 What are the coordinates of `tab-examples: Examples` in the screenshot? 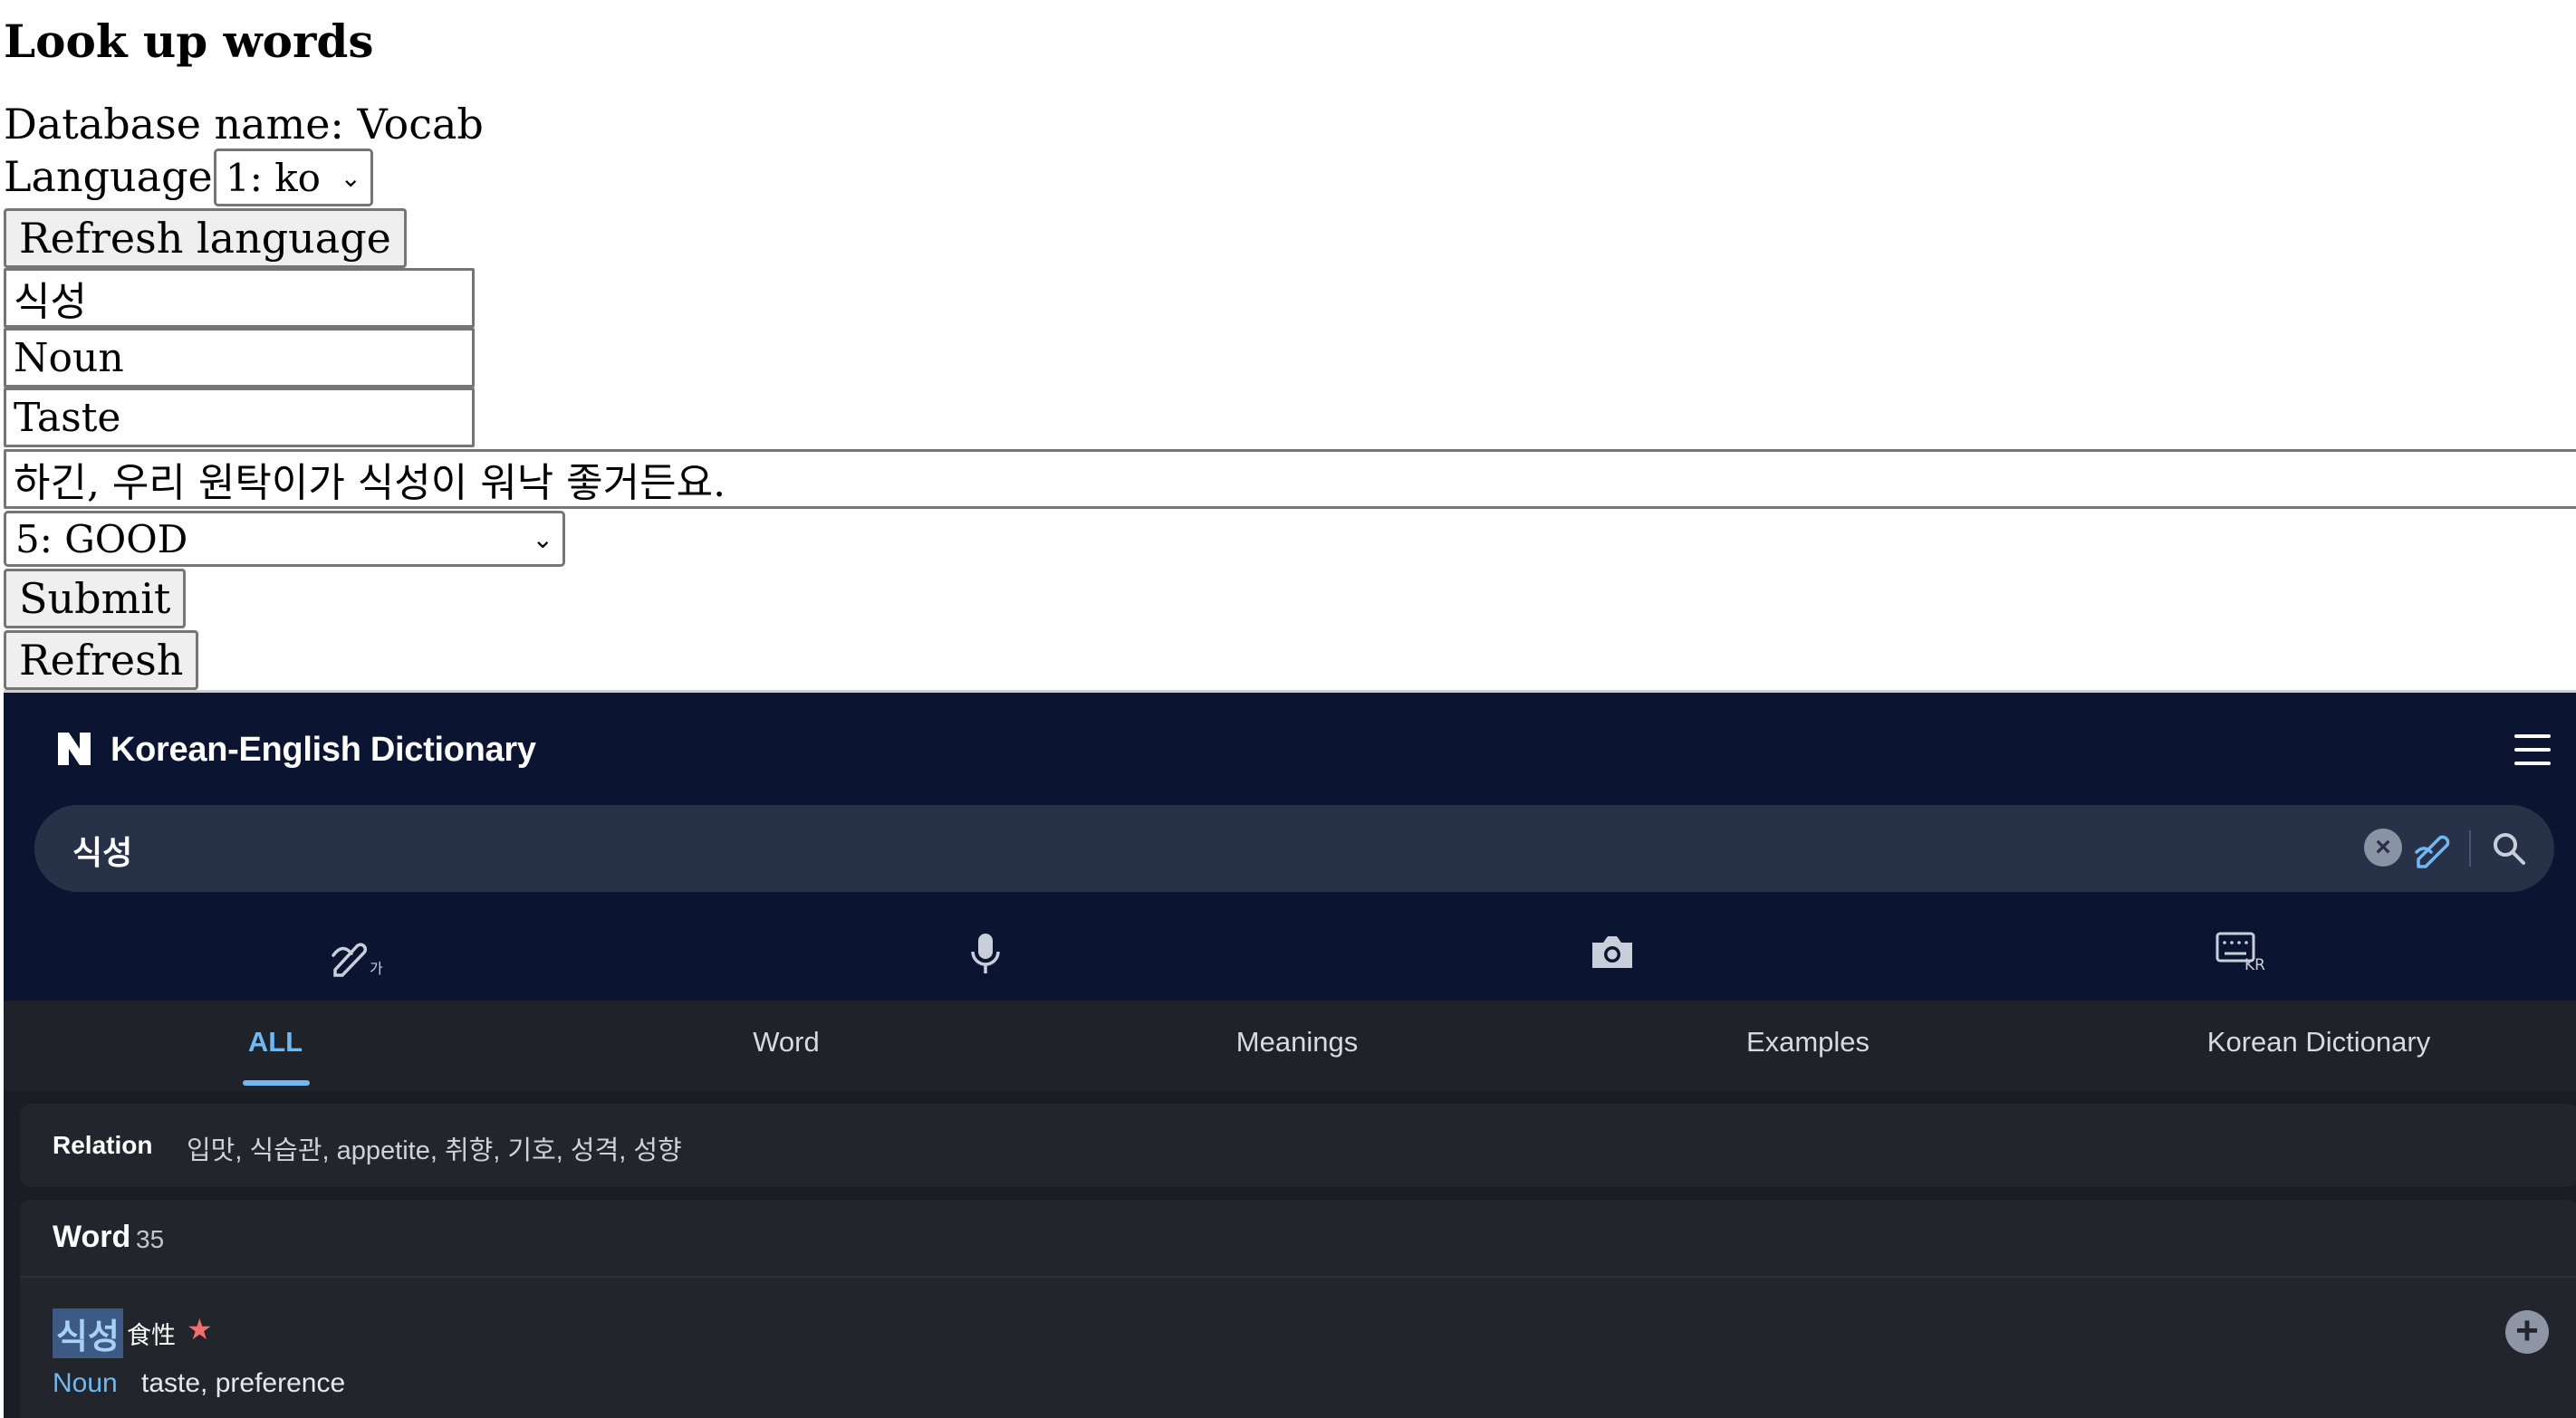 It's located at (1808, 1042).